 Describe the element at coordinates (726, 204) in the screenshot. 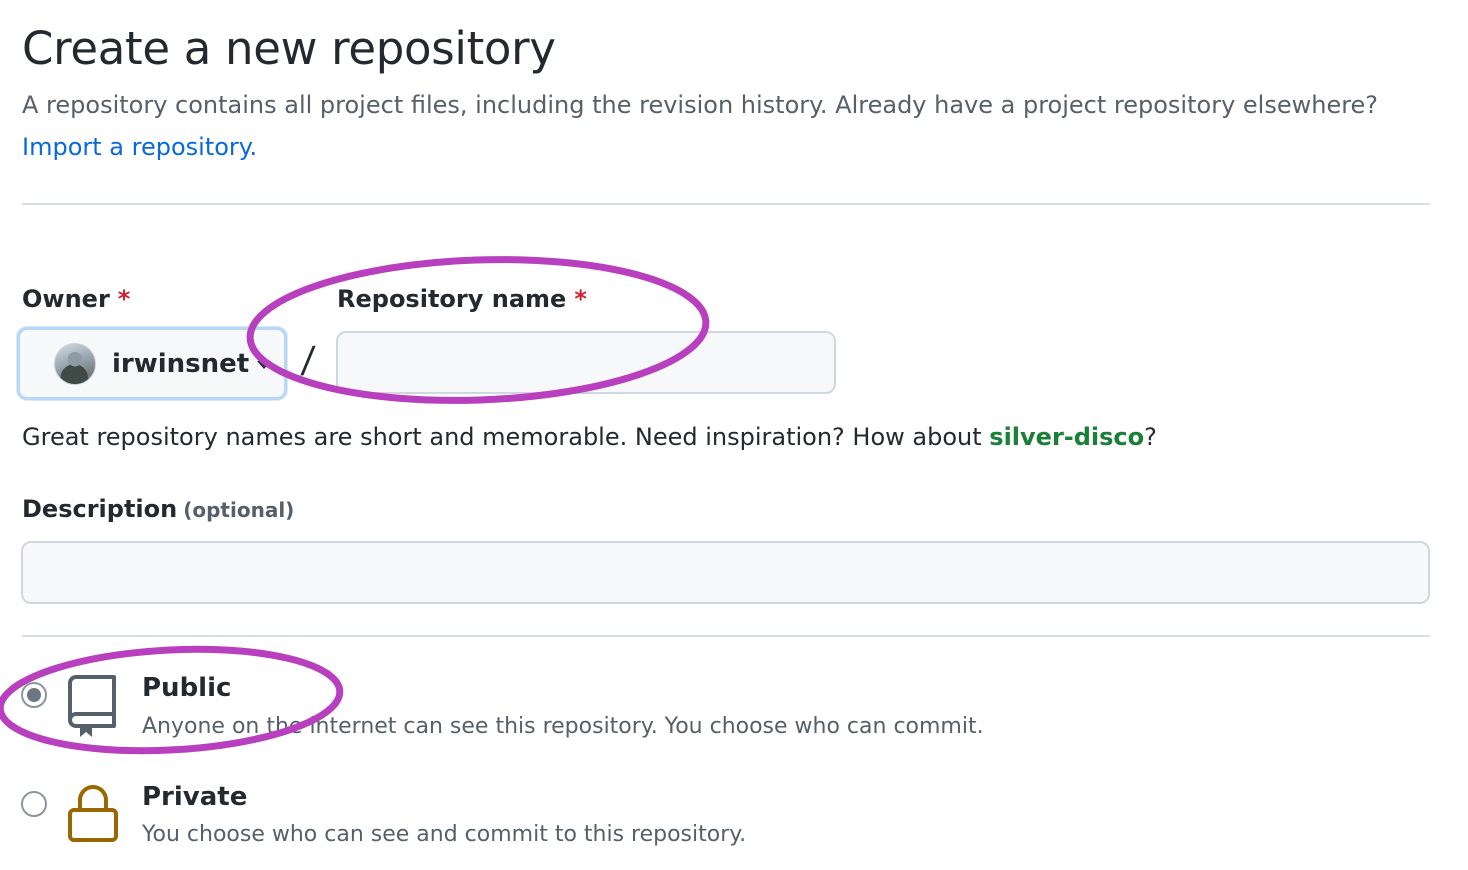

I see `header-divider` at that location.